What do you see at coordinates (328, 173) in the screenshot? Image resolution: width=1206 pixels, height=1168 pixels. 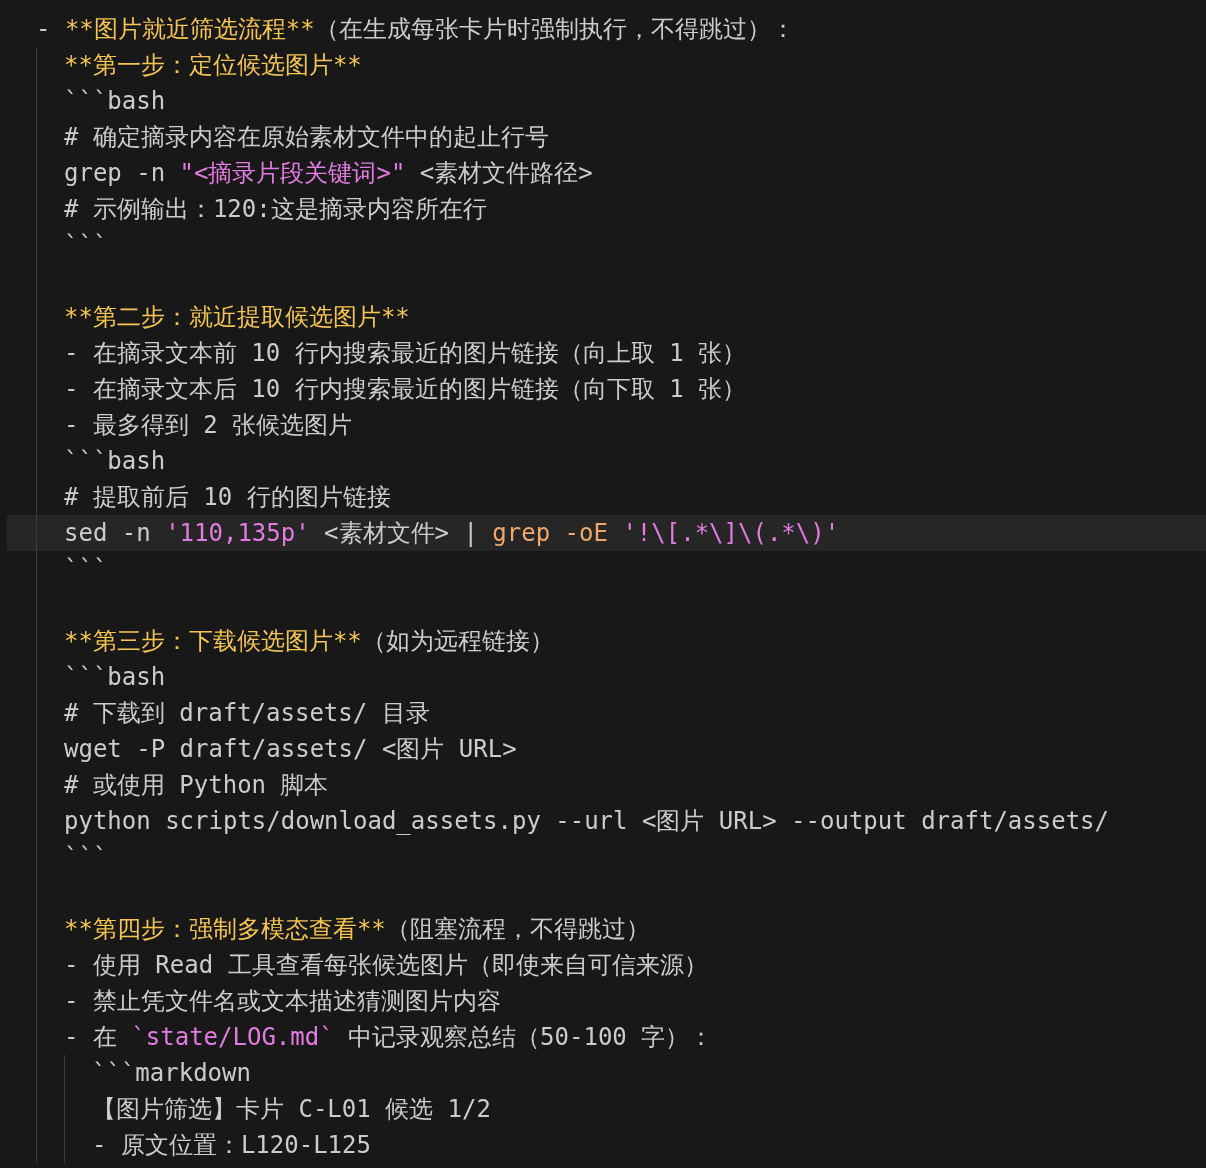 I see `code-line: grep -n "<摘录片段关键词>" <素材文件路径>` at bounding box center [328, 173].